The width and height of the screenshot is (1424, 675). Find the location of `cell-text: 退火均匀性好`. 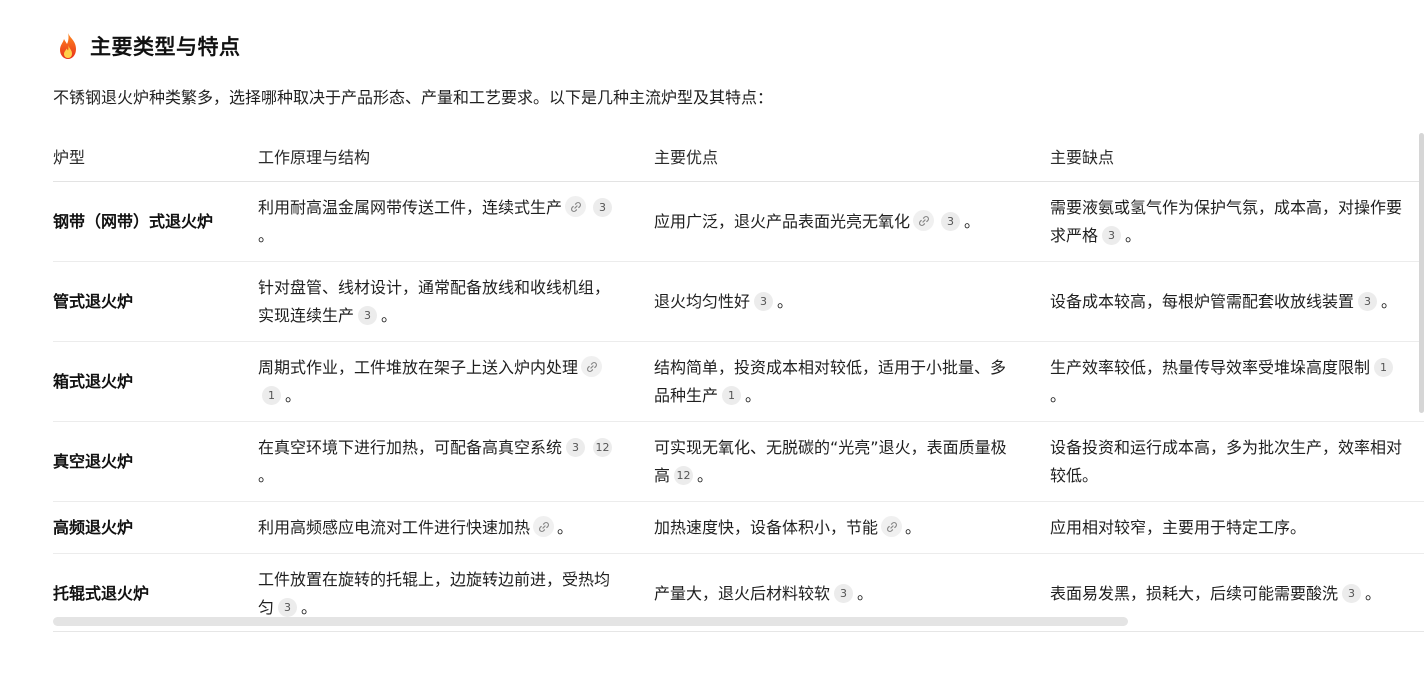

cell-text: 退火均匀性好 is located at coordinates (702, 301).